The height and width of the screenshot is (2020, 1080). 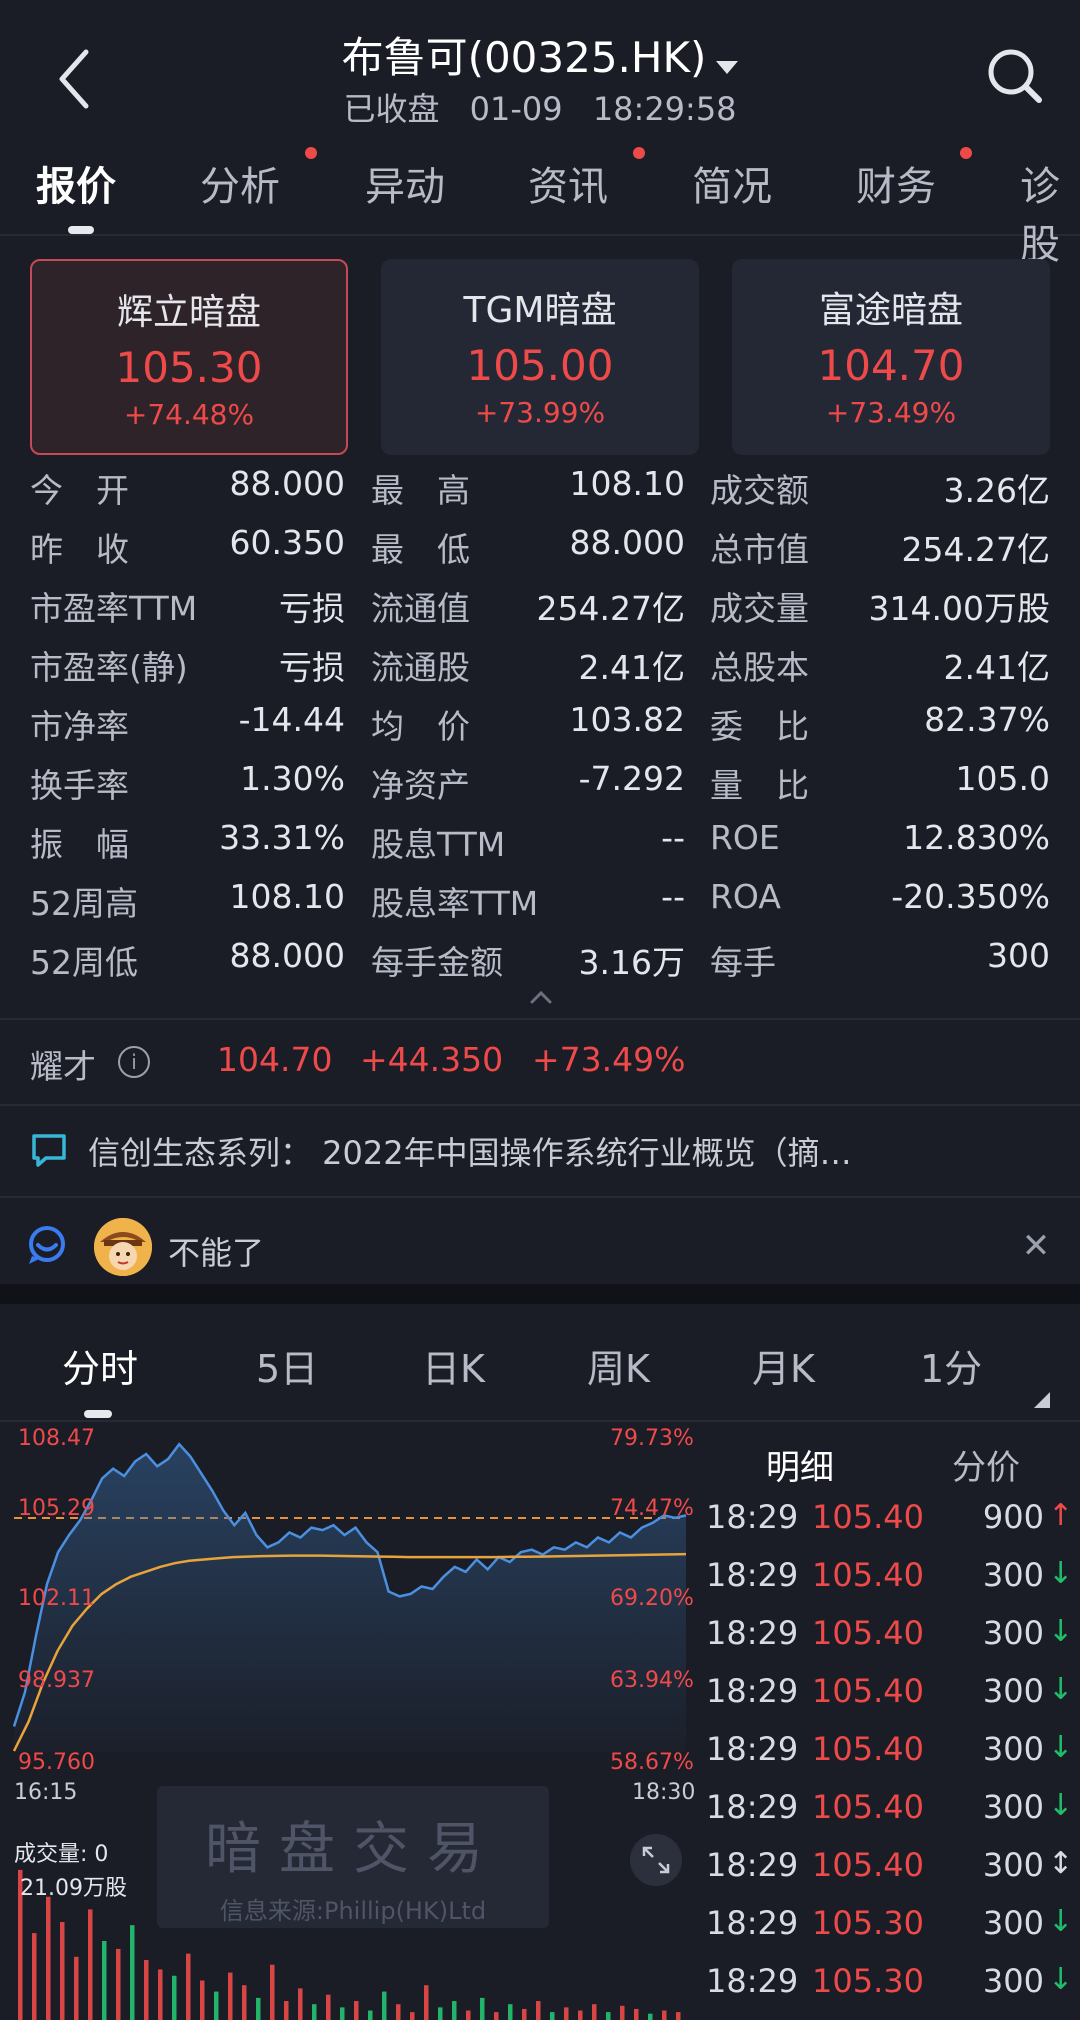 What do you see at coordinates (524, 57) in the screenshot?
I see `stock-title: 布鲁可(00325.HK)` at bounding box center [524, 57].